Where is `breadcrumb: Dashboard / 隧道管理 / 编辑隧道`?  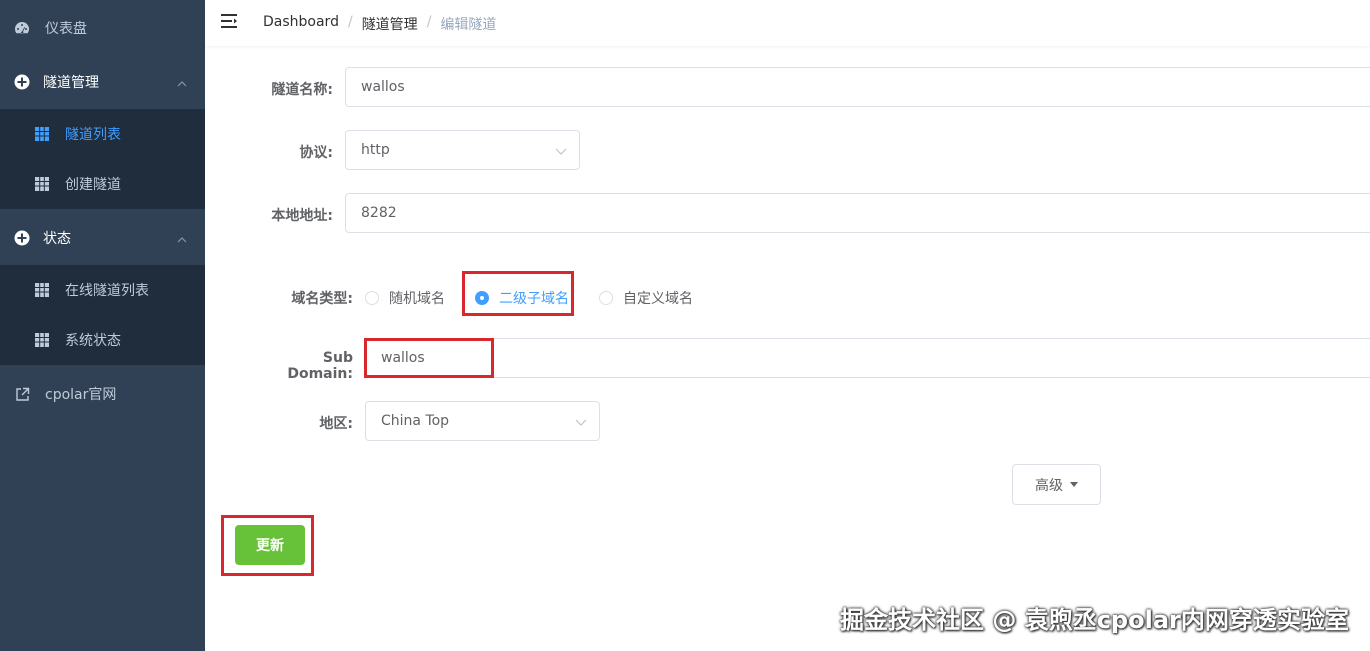
breadcrumb: Dashboard / 隧道管理 / 编辑隧道 is located at coordinates (379, 24).